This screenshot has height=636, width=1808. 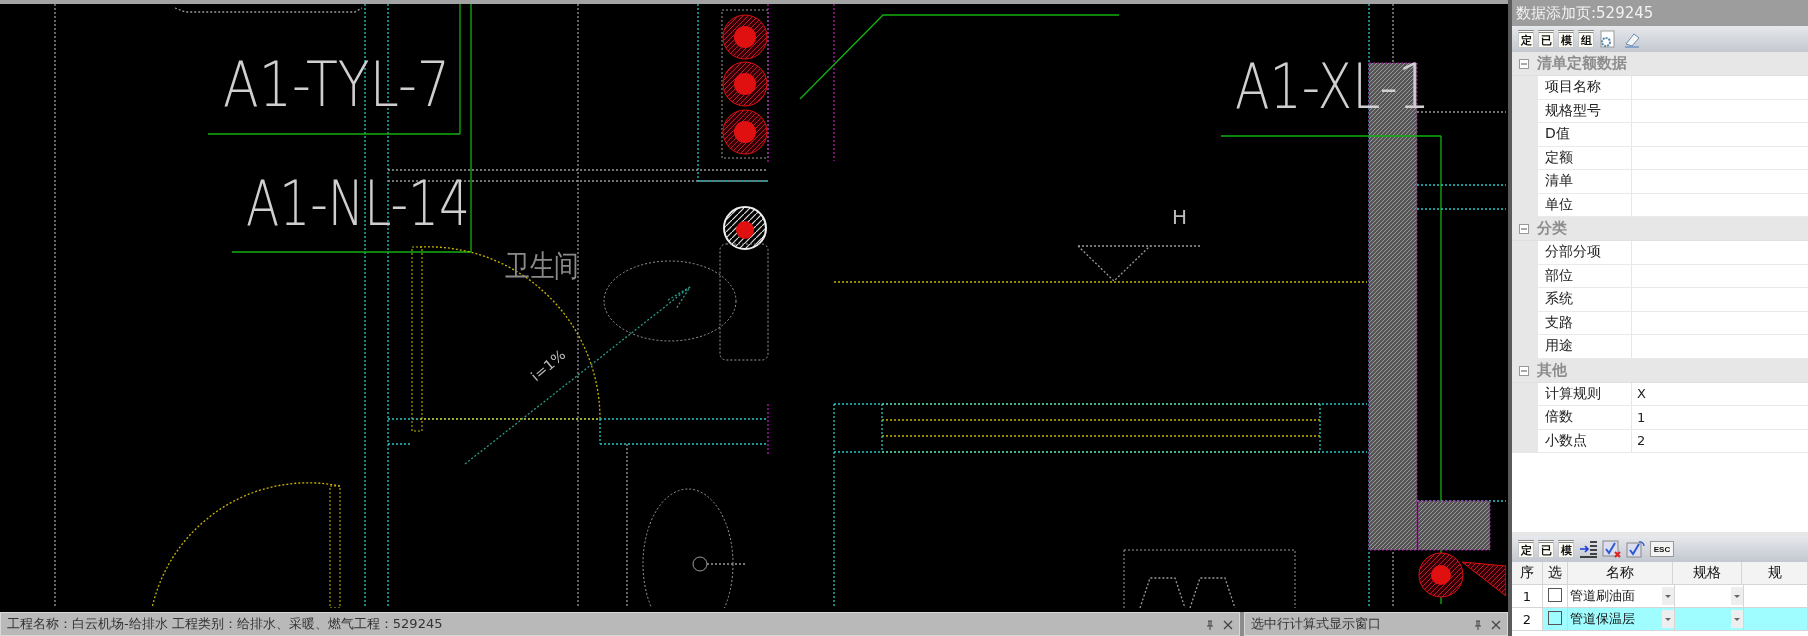 What do you see at coordinates (1602, 596) in the screenshot?
I see `table-cell: 管道刷油面` at bounding box center [1602, 596].